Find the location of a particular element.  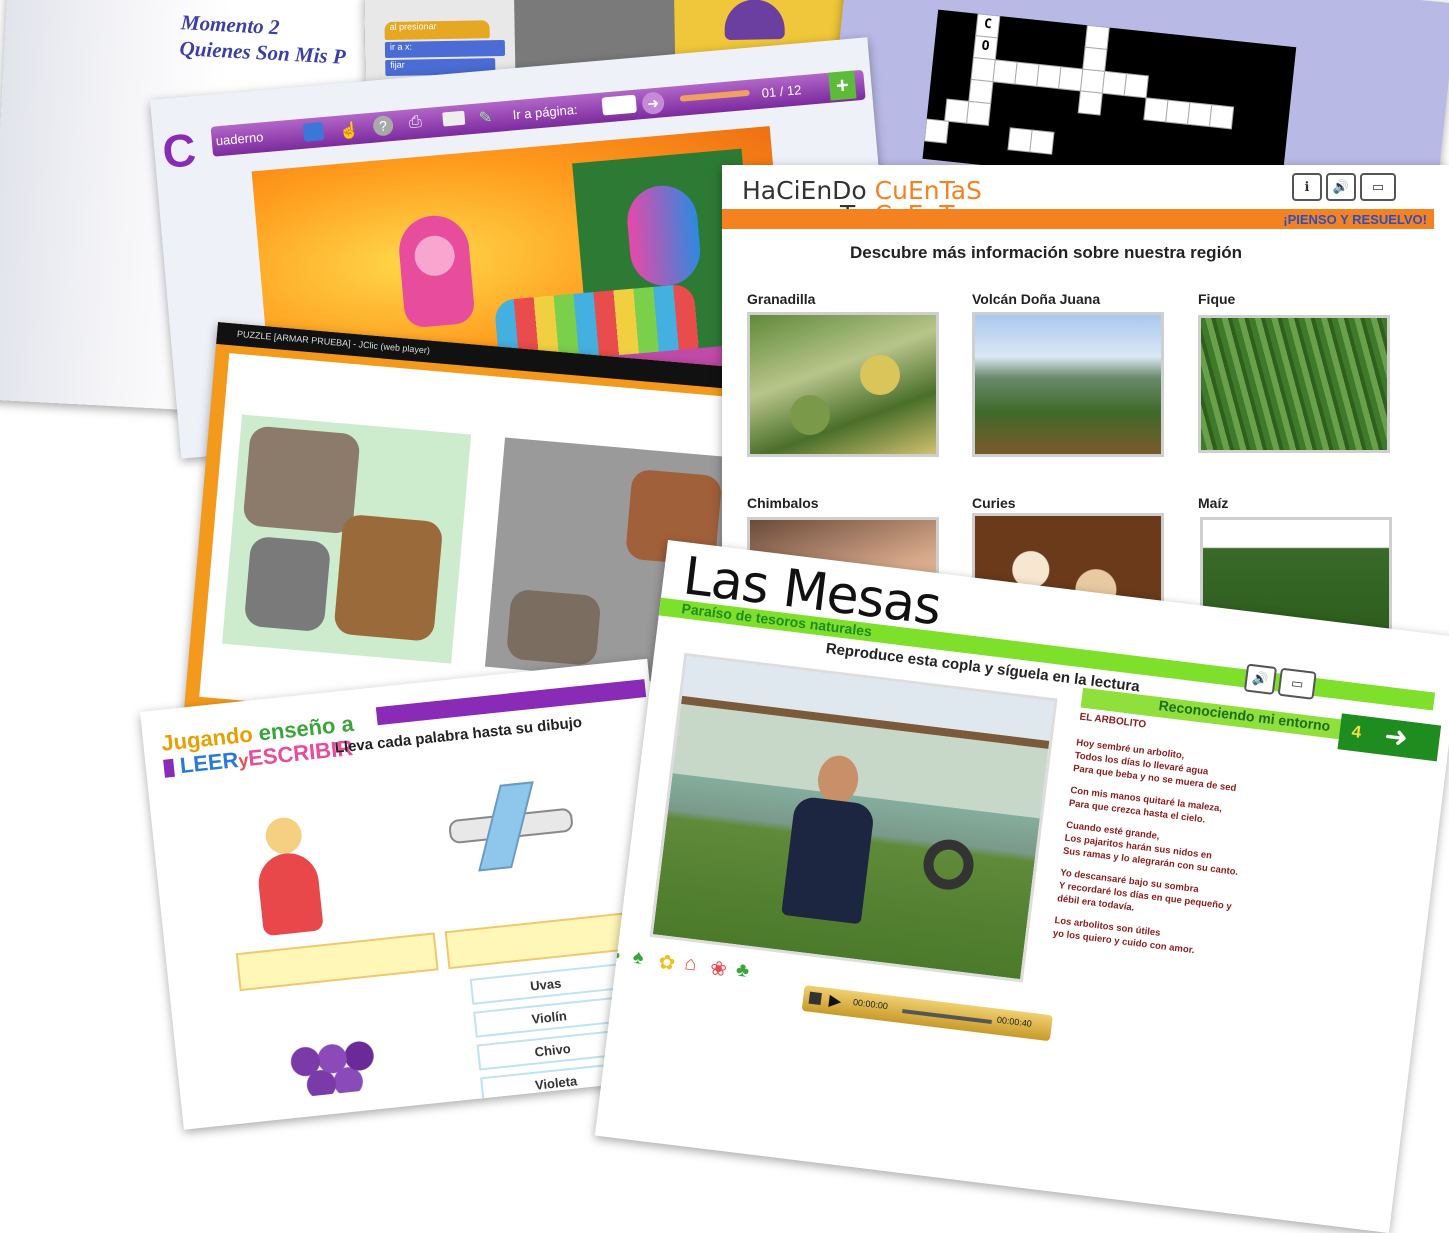

audio-progress is located at coordinates (947, 1017).